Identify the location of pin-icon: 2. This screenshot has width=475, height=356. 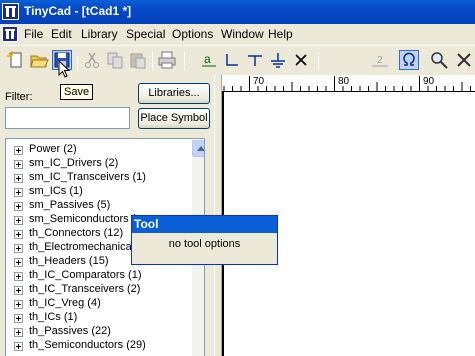
(380, 60).